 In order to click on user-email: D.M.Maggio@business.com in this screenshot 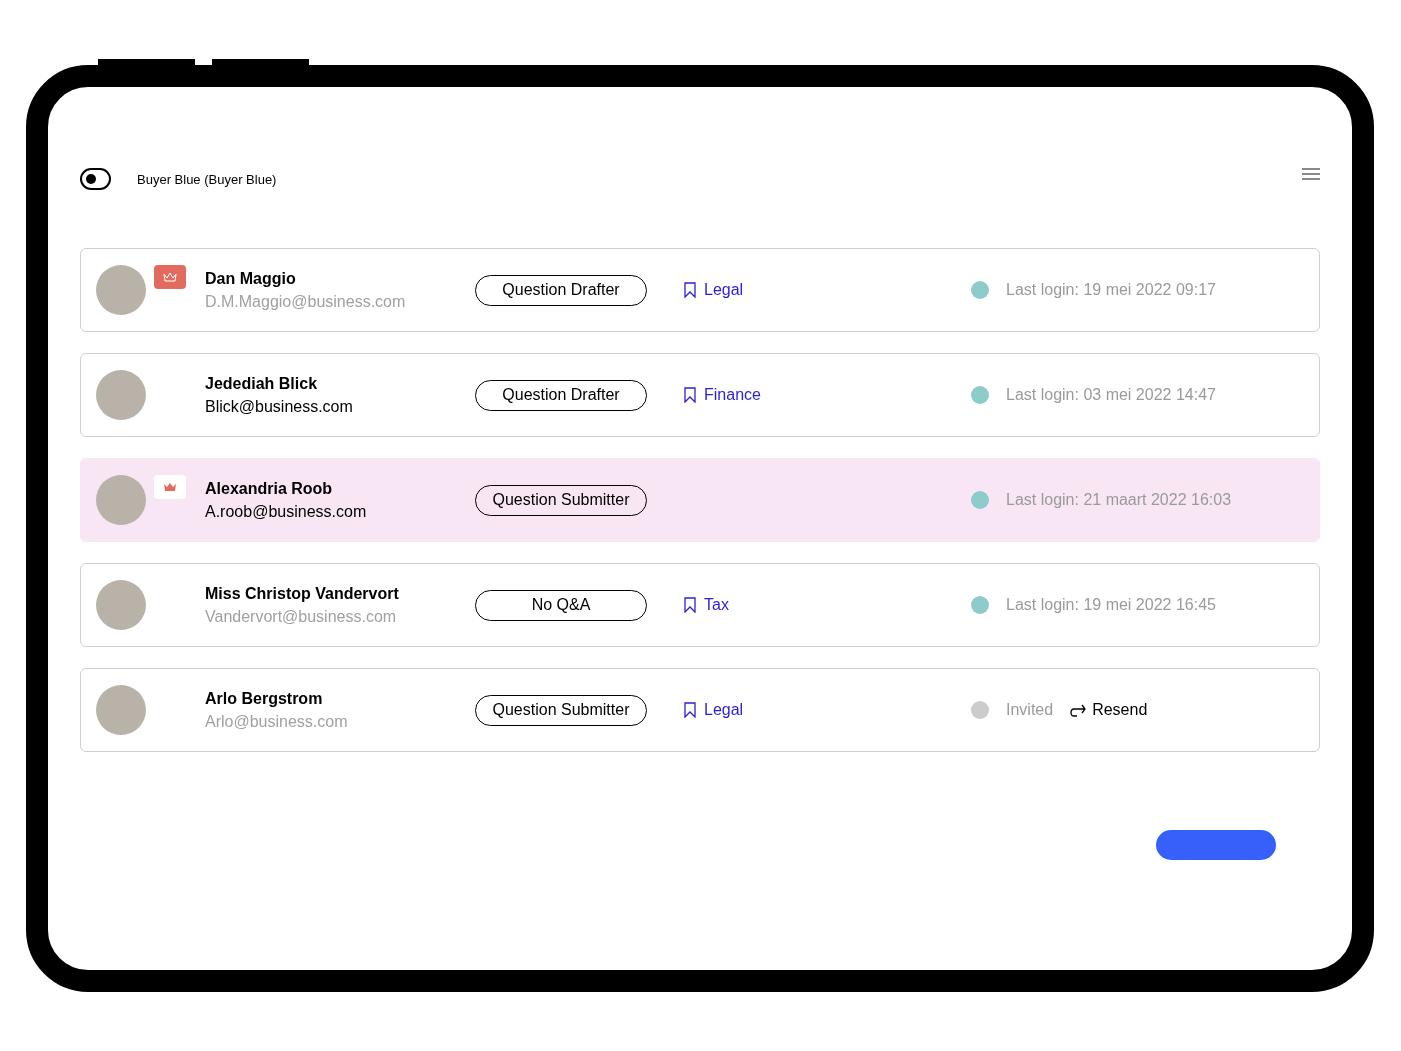, I will do `click(306, 301)`.